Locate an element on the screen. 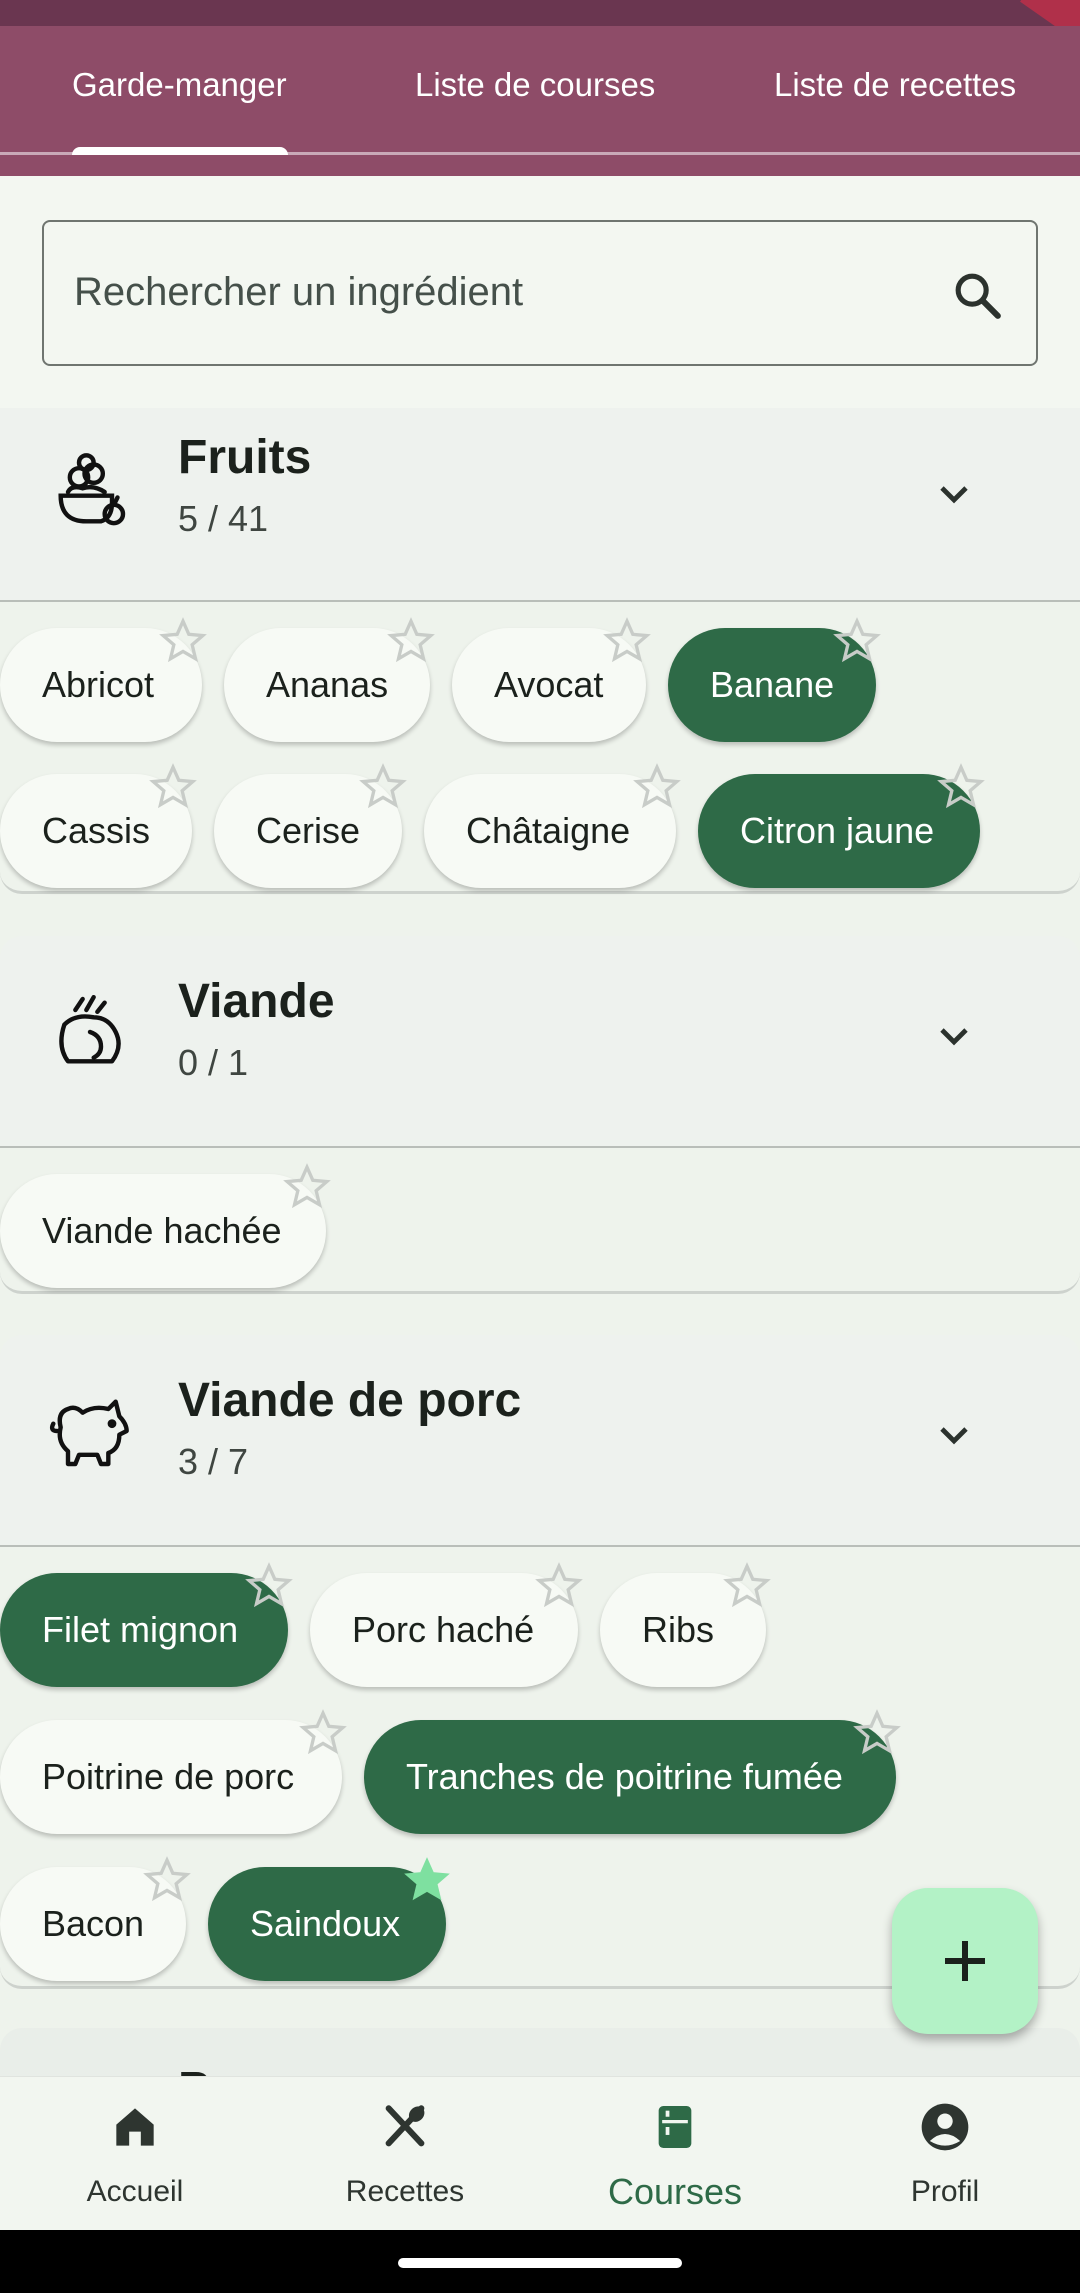 The height and width of the screenshot is (2293, 1080). chip-label: Filet mignon is located at coordinates (140, 1629).